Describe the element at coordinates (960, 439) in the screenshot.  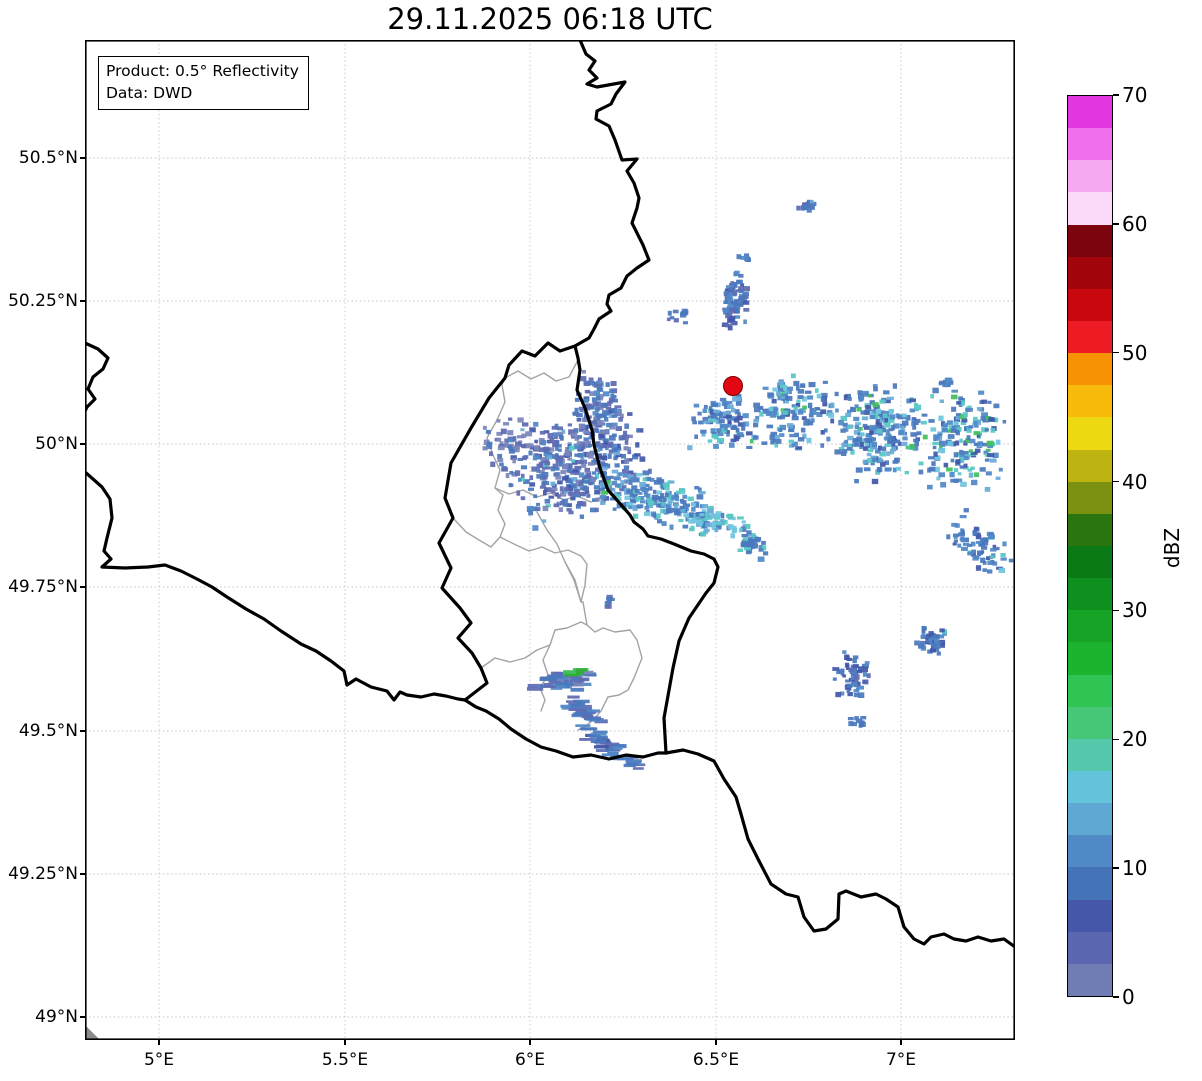
I see `echo-cluster-far-right` at that location.